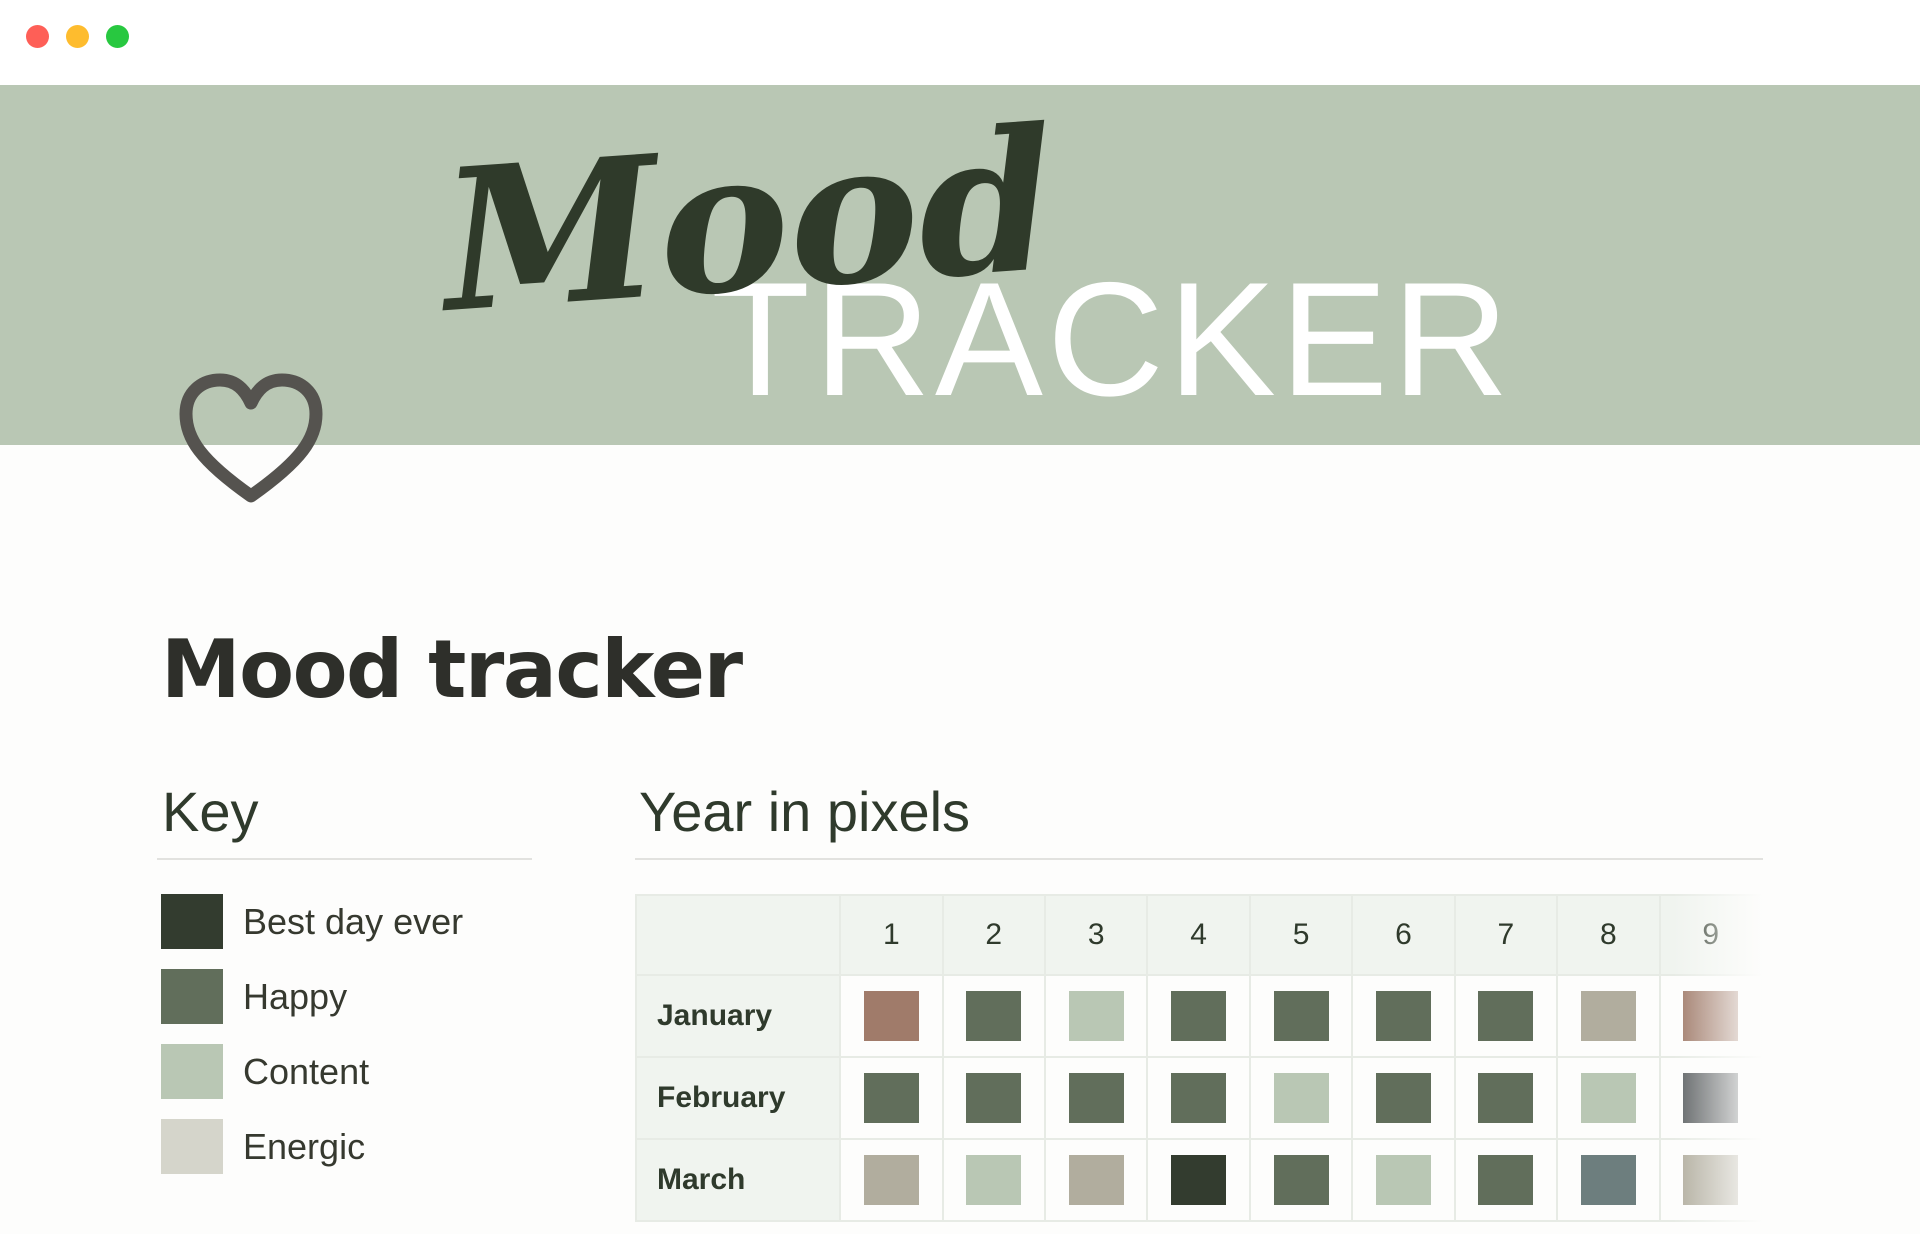  Describe the element at coordinates (304, 1146) in the screenshot. I see `key-item-label: Energic` at that location.